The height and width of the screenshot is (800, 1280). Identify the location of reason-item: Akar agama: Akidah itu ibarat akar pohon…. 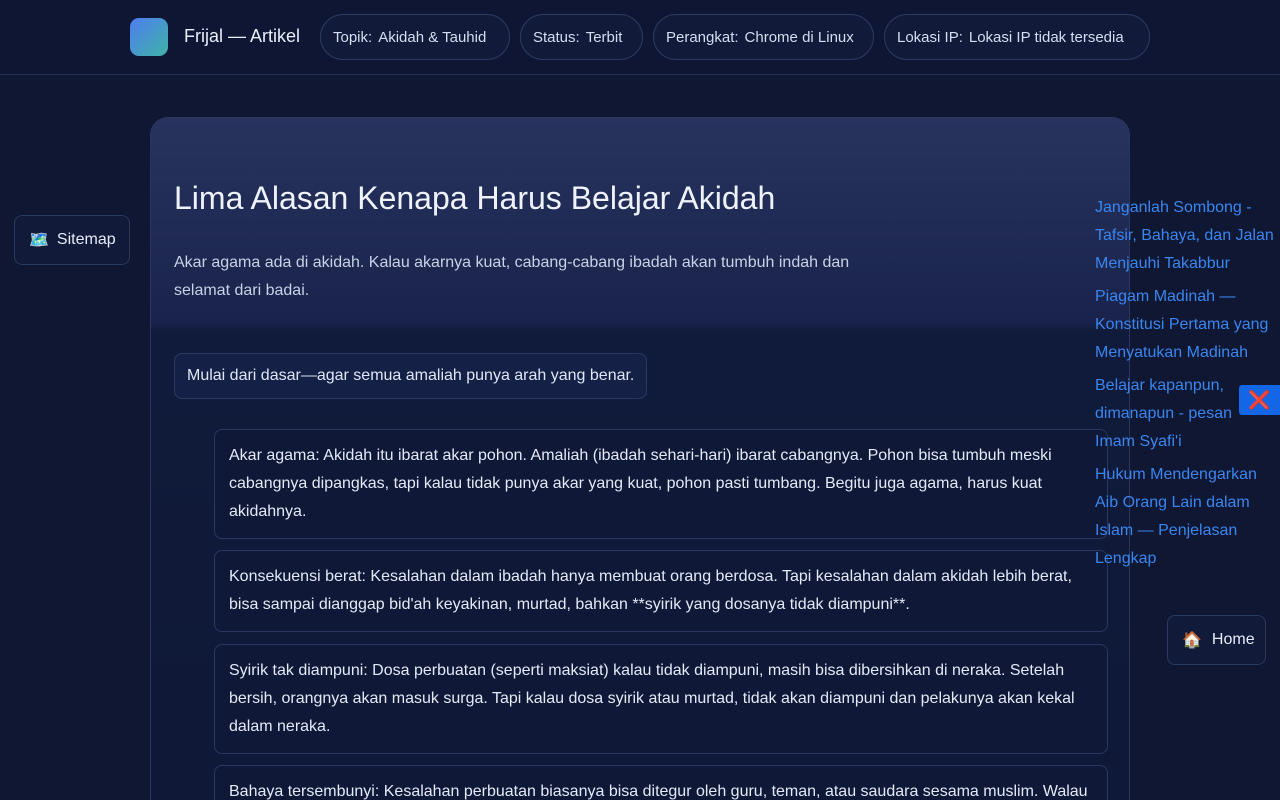
(661, 484).